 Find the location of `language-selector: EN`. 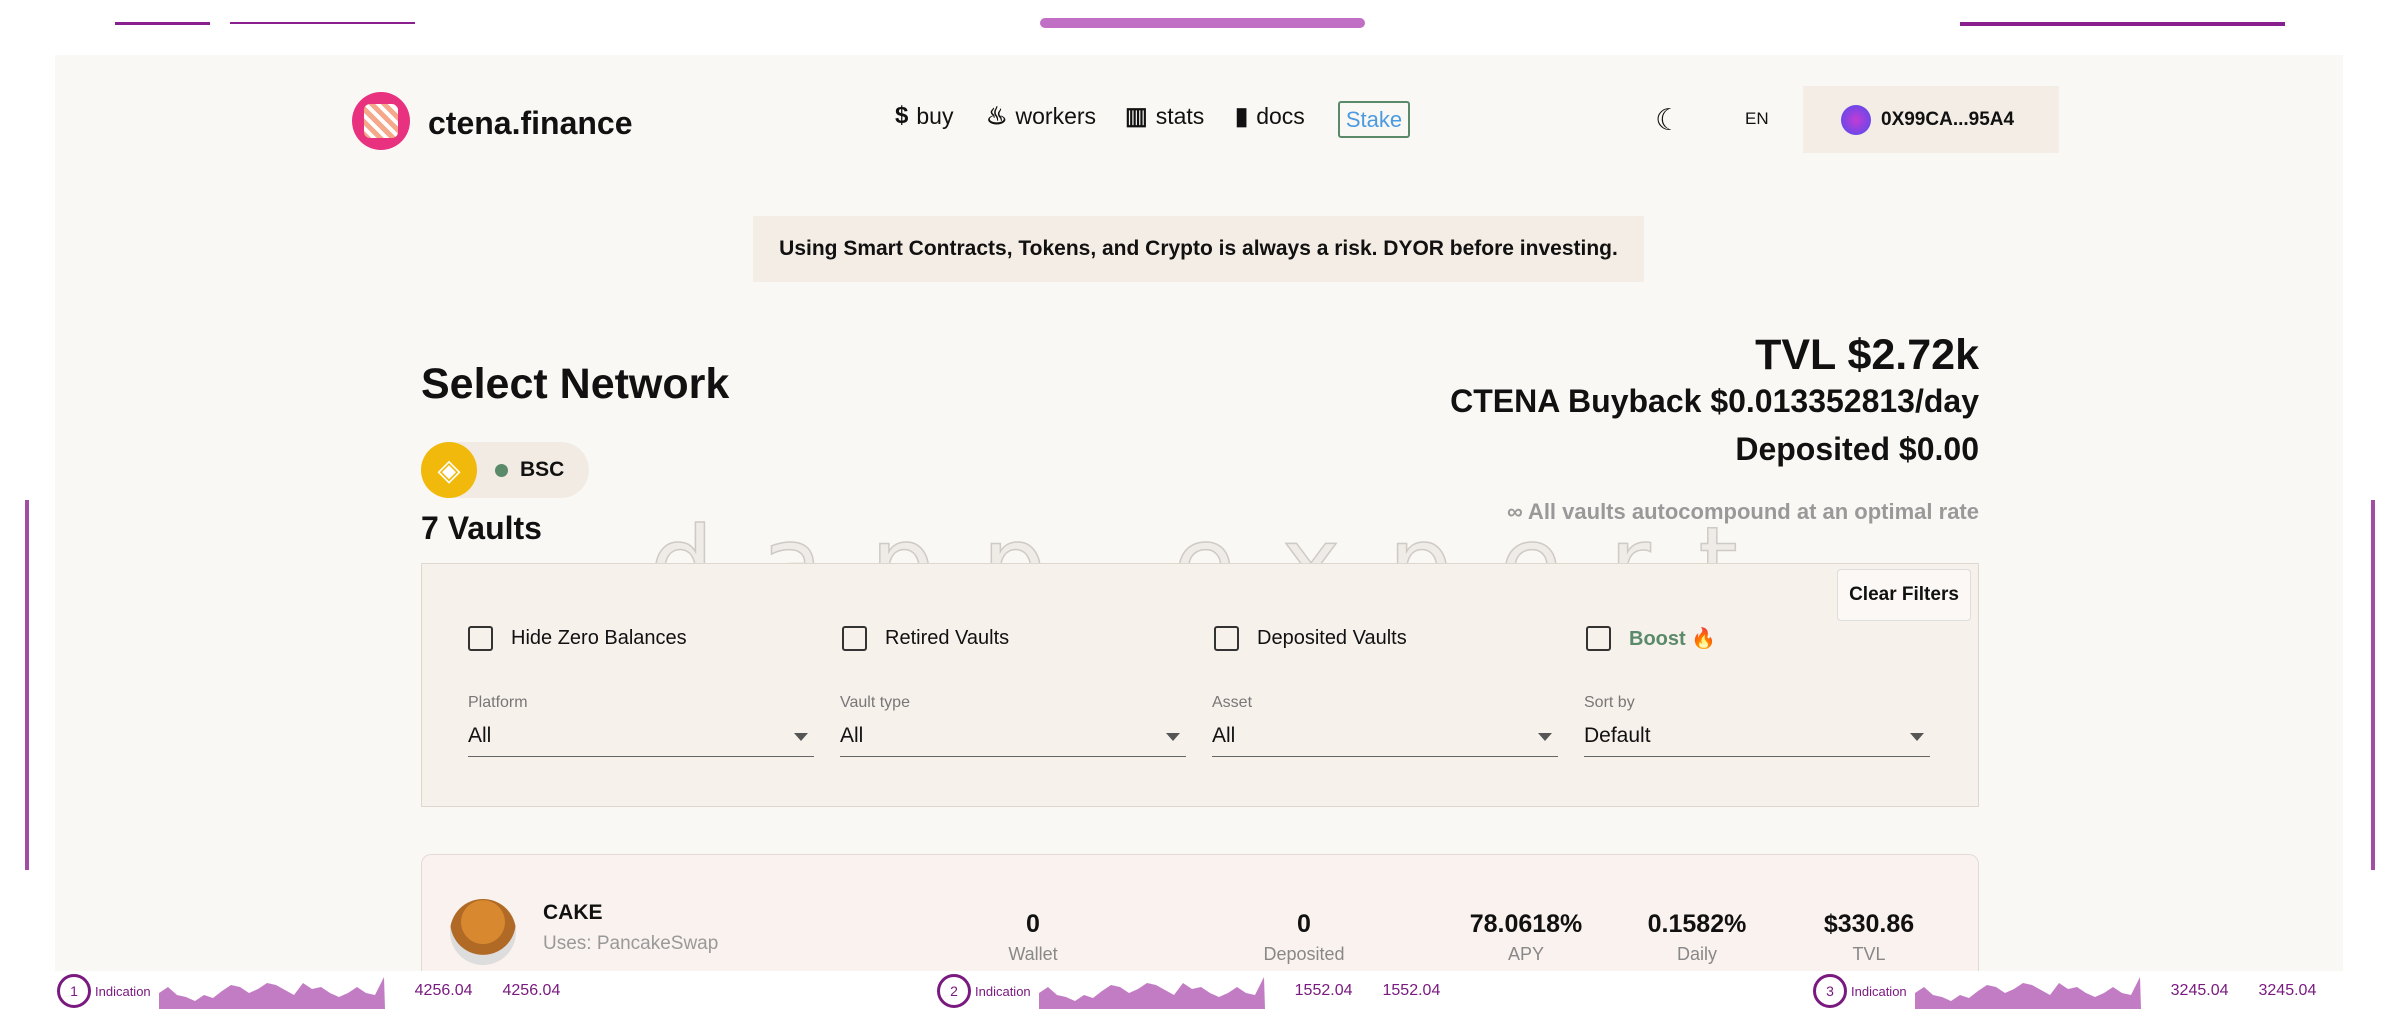

language-selector: EN is located at coordinates (1757, 119).